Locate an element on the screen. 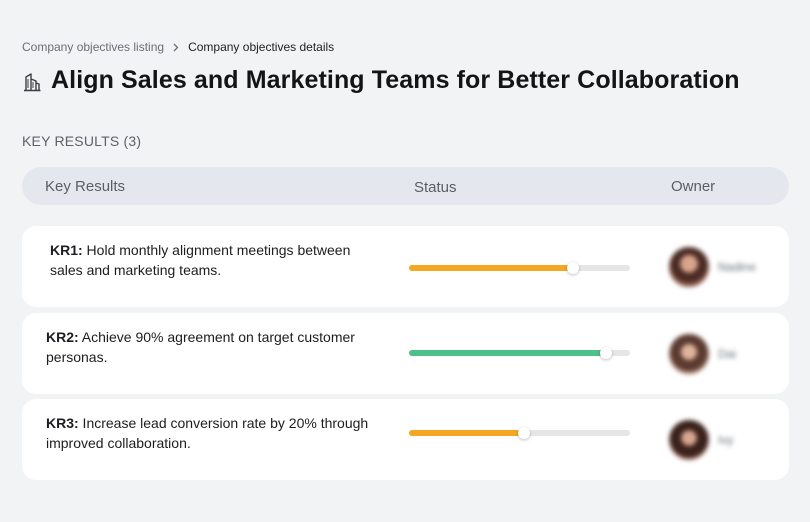 The width and height of the screenshot is (810, 522). key-results-table-header: Key Results Status Owner is located at coordinates (405, 186).